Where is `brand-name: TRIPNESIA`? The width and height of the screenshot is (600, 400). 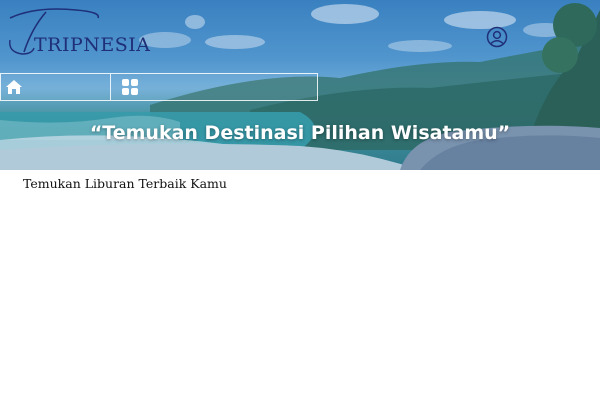
brand-name: TRIPNESIA is located at coordinates (92, 45).